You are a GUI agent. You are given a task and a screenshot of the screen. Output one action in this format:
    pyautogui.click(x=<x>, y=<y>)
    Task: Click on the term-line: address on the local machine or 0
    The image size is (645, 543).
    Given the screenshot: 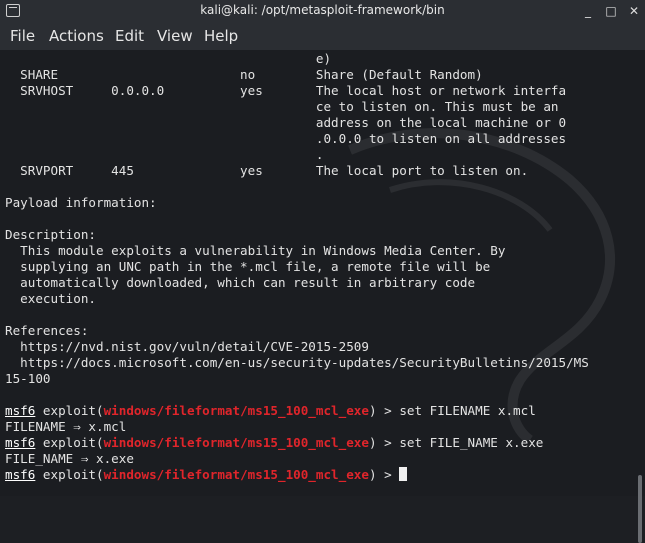 What is the action you would take?
    pyautogui.click(x=286, y=122)
    